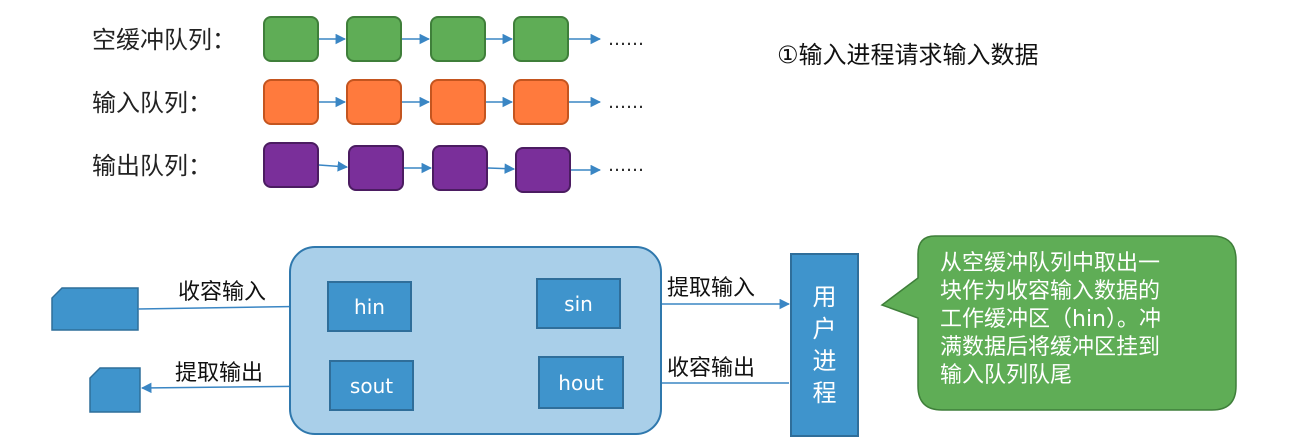 The height and width of the screenshot is (448, 1289). What do you see at coordinates (371, 385) in the screenshot?
I see `buffer-sout: sout` at bounding box center [371, 385].